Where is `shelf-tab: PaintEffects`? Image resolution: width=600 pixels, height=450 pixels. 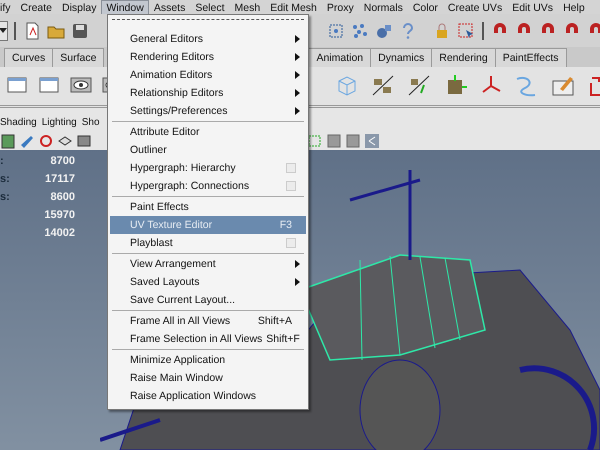 shelf-tab: PaintEffects is located at coordinates (530, 57).